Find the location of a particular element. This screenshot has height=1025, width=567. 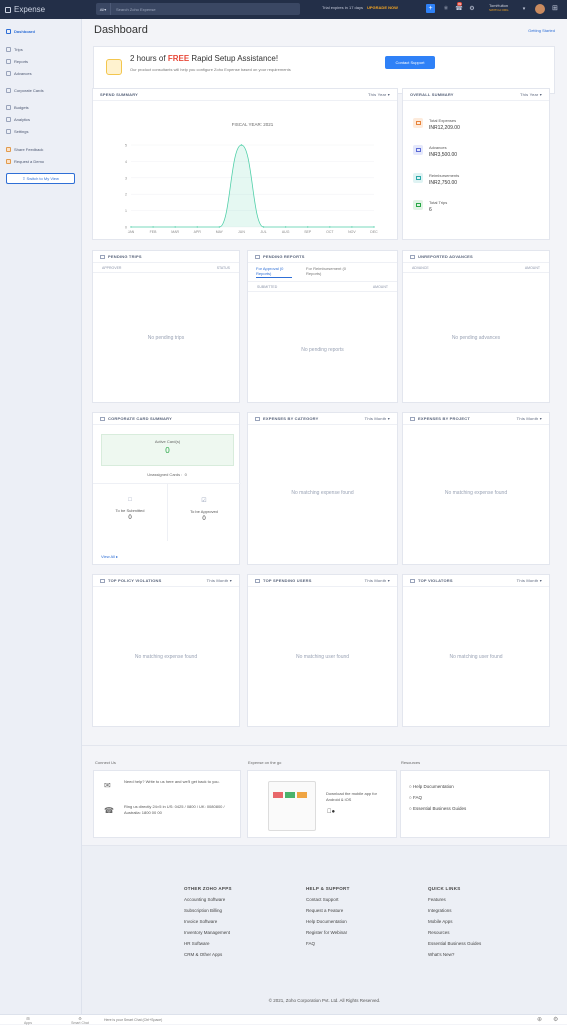

banner-title: 2 hours of FREE Rapid Setup Assistance! is located at coordinates (204, 58).